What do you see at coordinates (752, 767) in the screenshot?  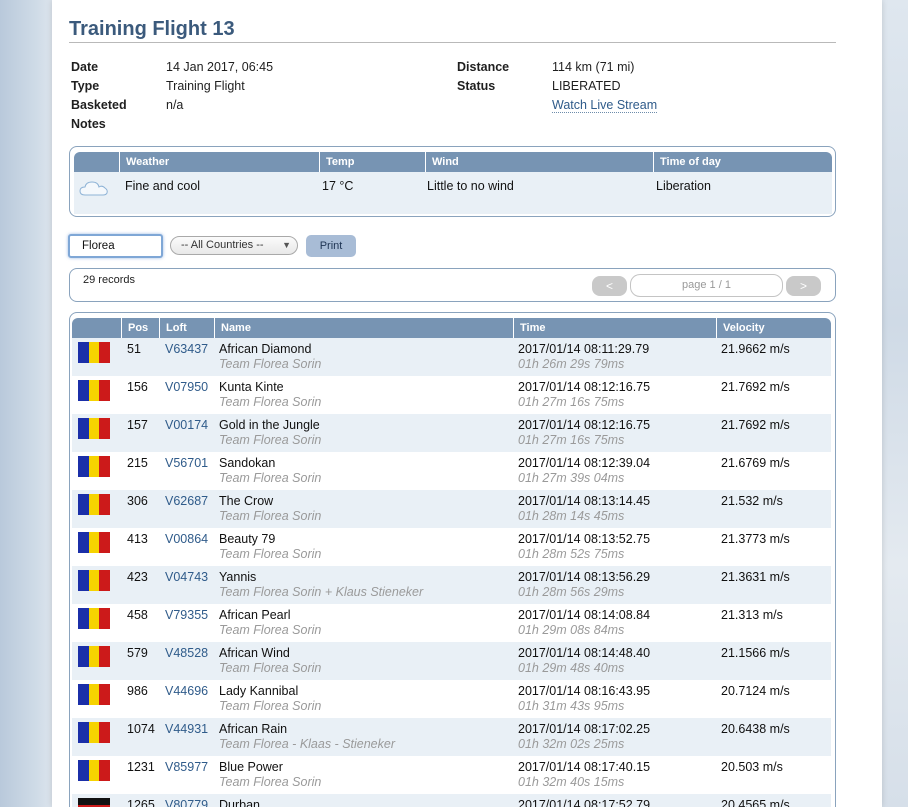 I see `velocity-cell: 20.503 m/s` at bounding box center [752, 767].